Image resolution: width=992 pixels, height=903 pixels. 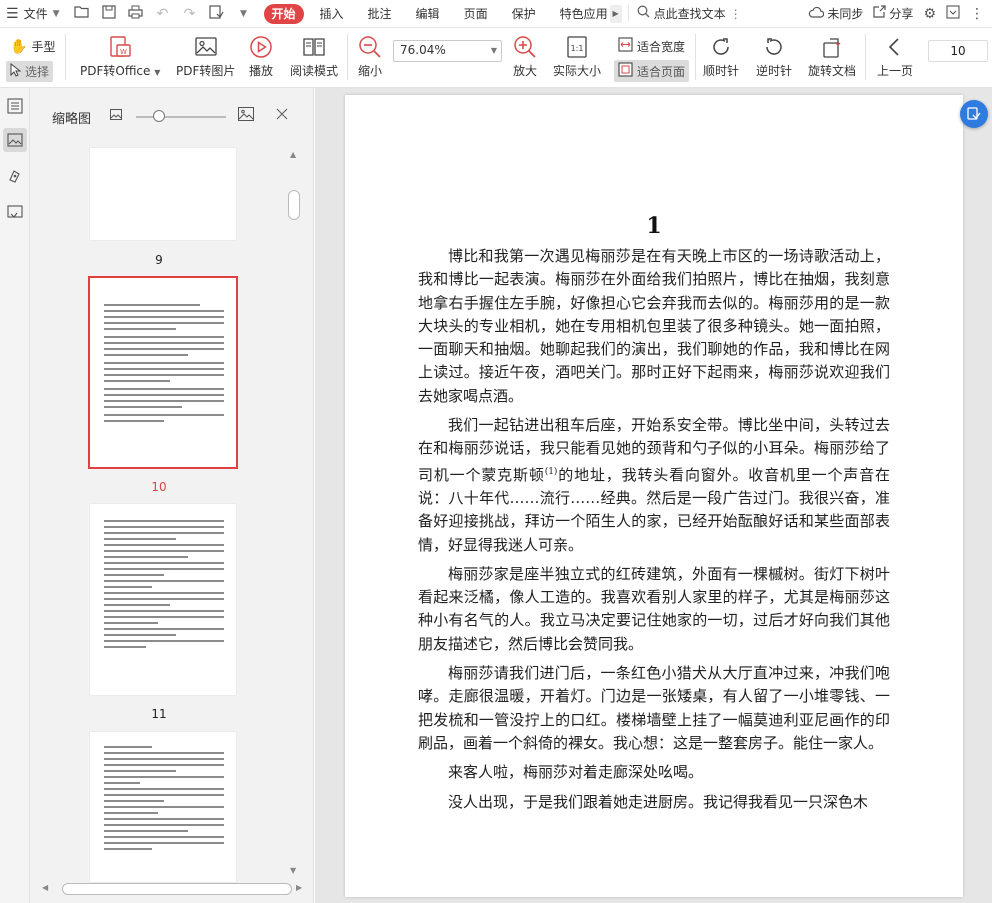 What do you see at coordinates (577, 56) in the screenshot?
I see `actual-size-button: 1:1 实际大小` at bounding box center [577, 56].